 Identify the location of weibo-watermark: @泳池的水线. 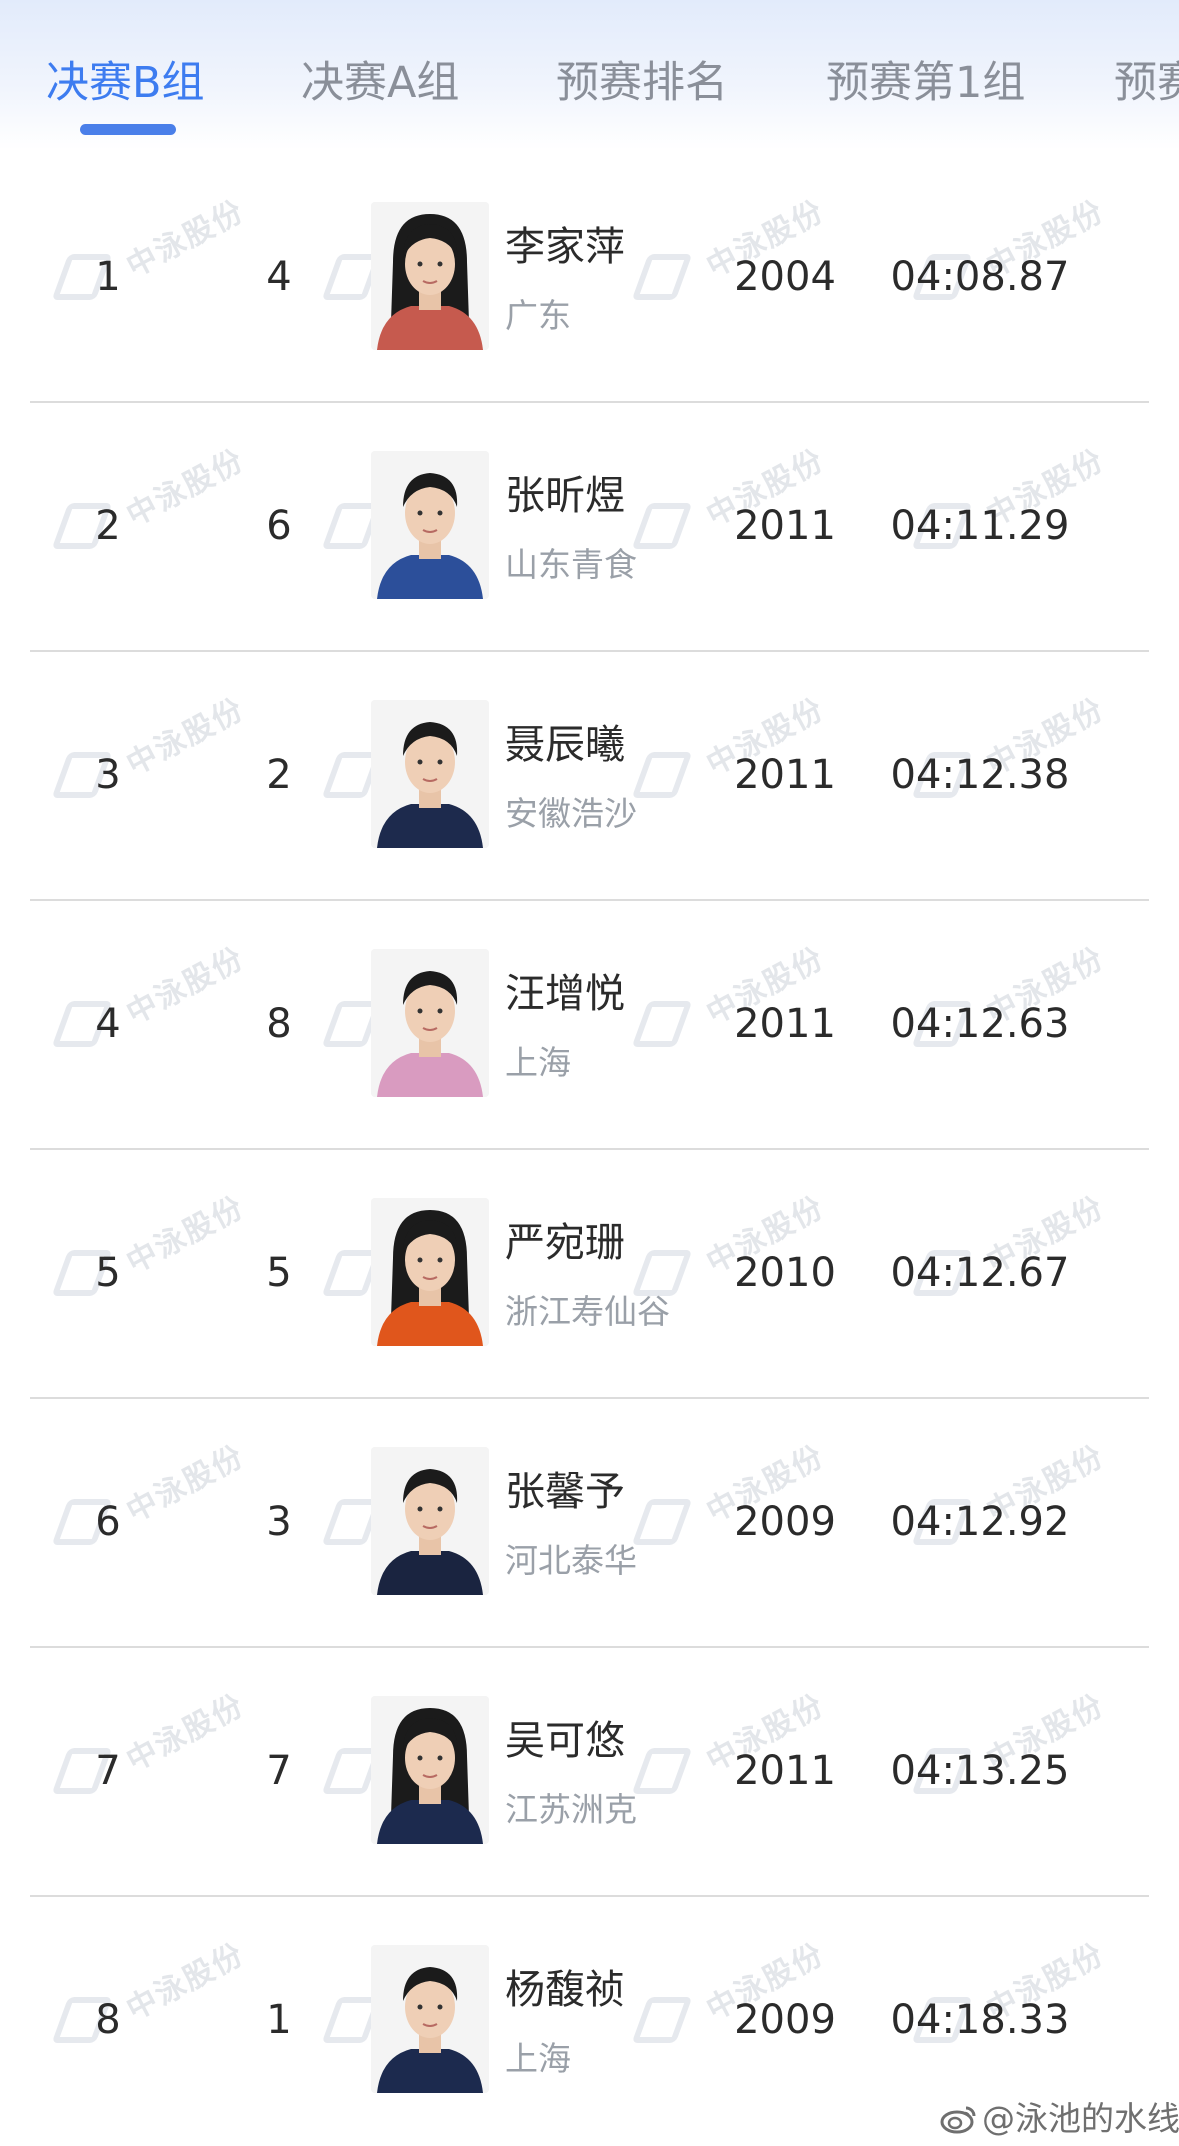
(1059, 2116).